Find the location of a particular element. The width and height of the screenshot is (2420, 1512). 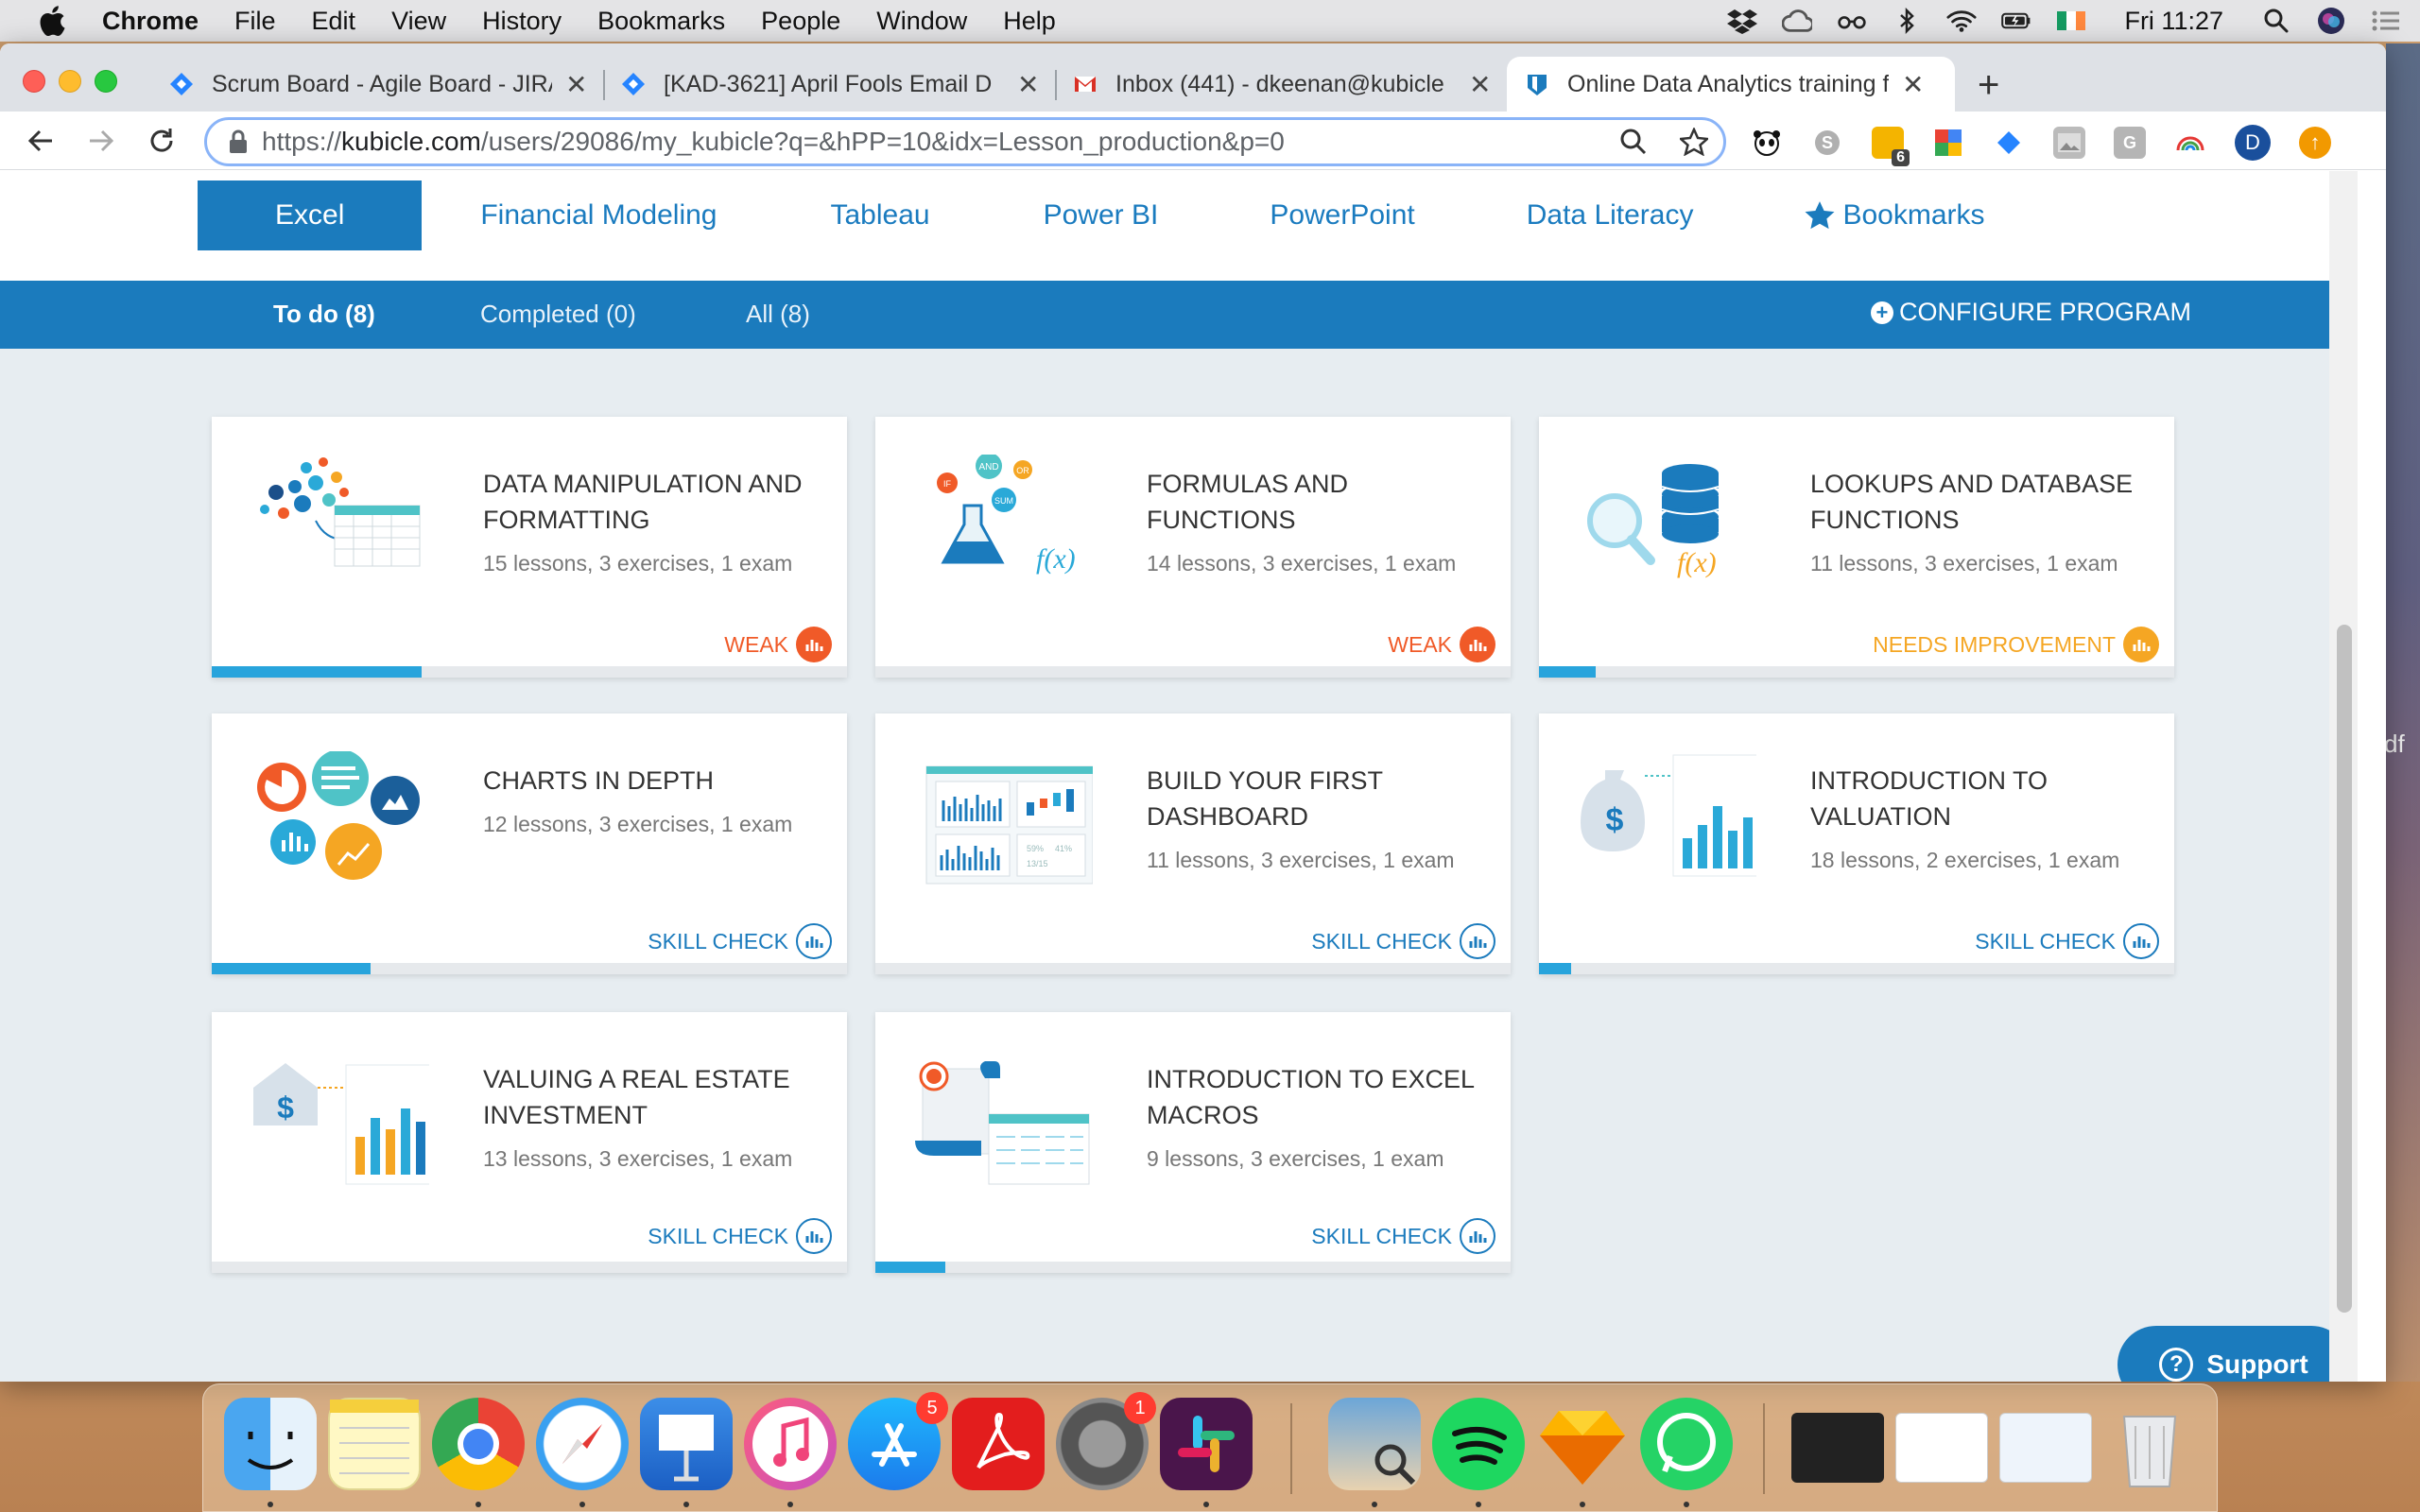

update-available-icon: ↑ is located at coordinates (2315, 143).